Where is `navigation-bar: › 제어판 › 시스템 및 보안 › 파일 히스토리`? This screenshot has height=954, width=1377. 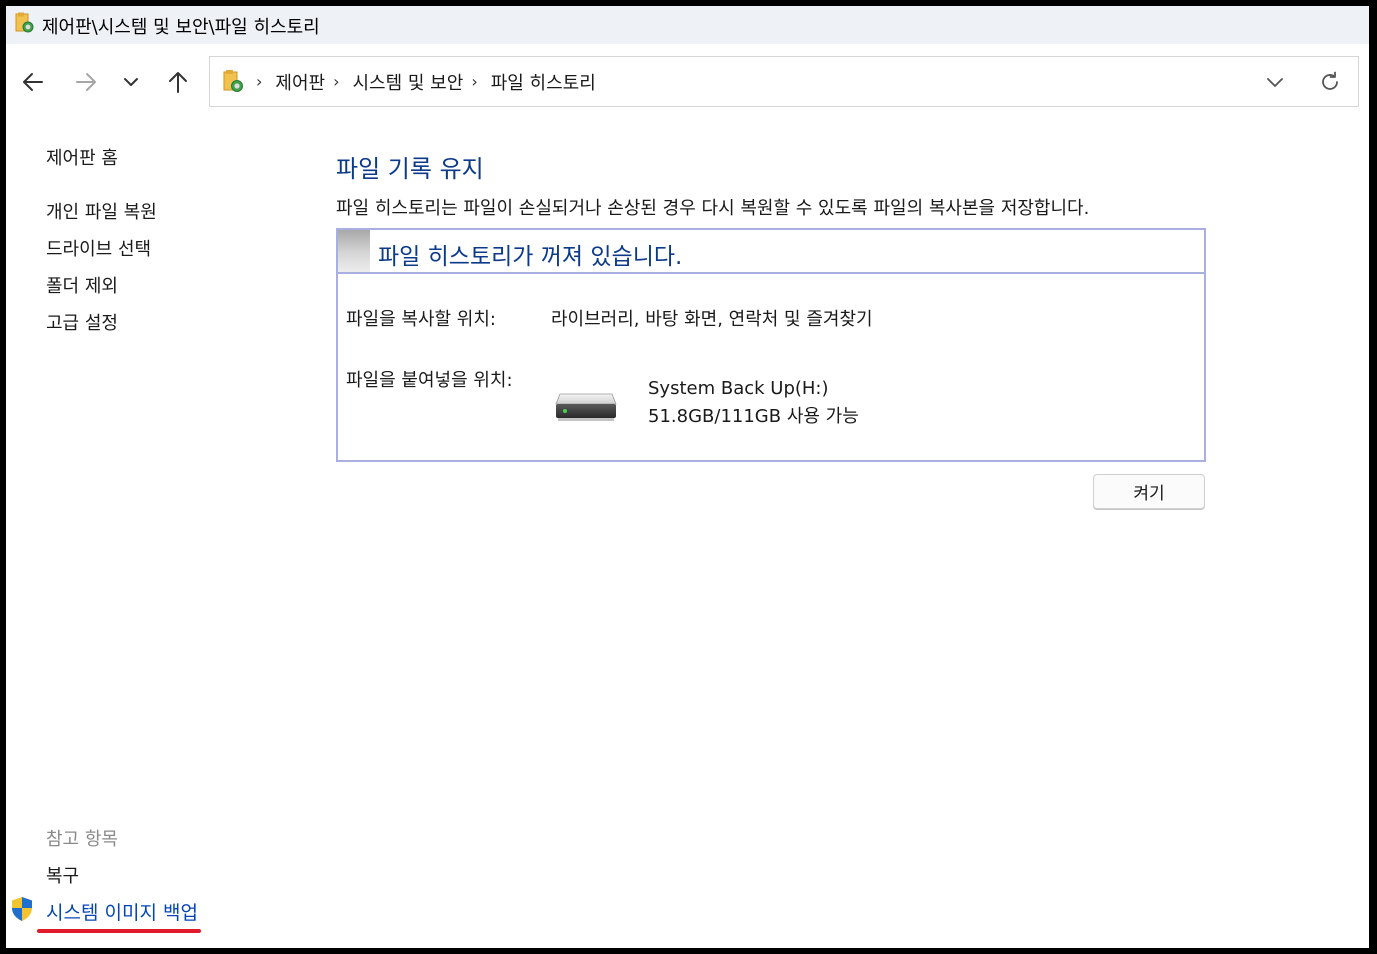
navigation-bar: › 제어판 › 시스템 및 보안 › 파일 히스토리 is located at coordinates (687, 81).